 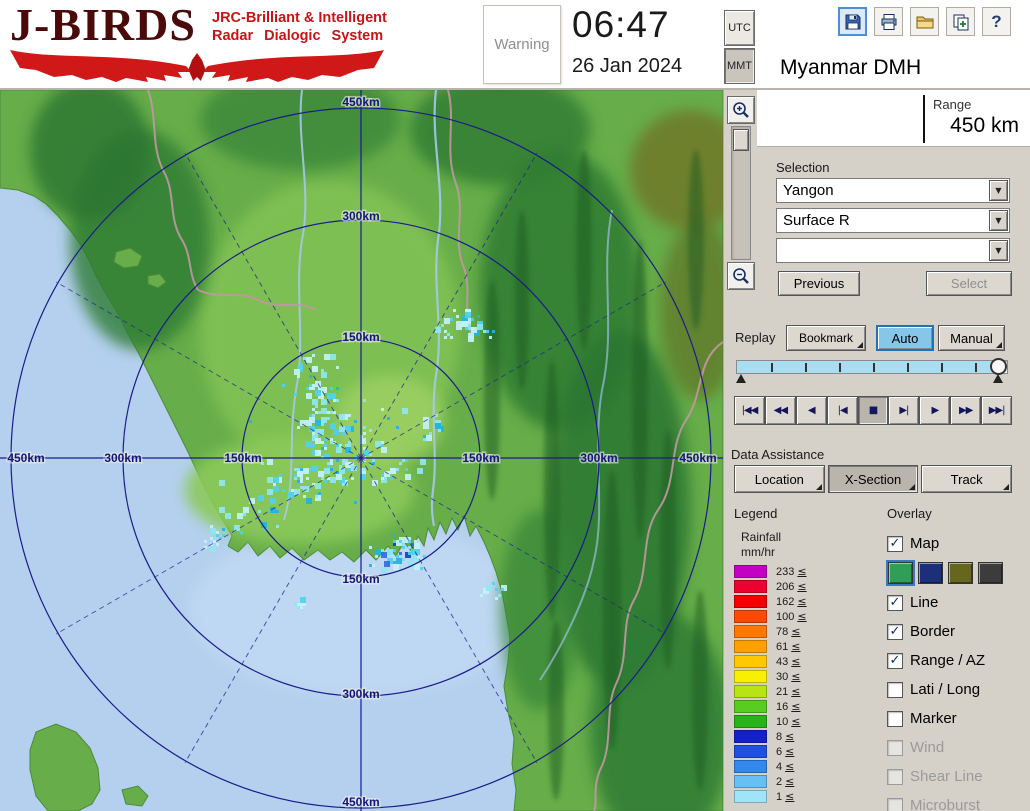 I want to click on map-style-navy, so click(x=930, y=573).